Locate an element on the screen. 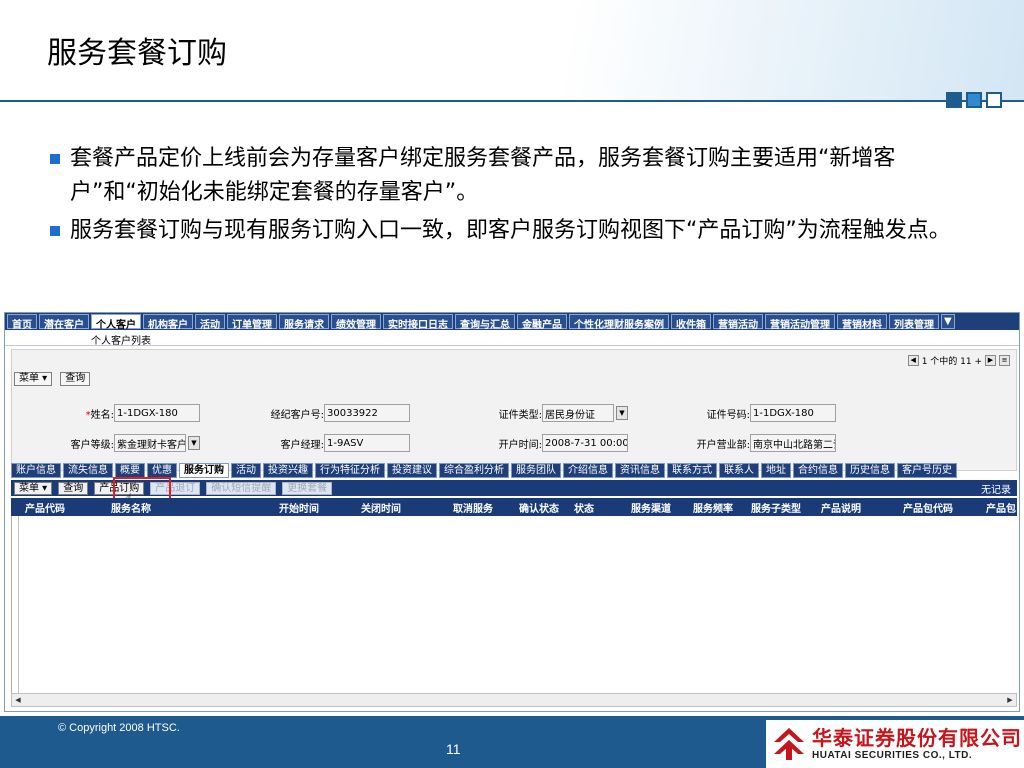 The width and height of the screenshot is (1024, 768). list-menu-button: 菜单 ▾ is located at coordinates (33, 488).